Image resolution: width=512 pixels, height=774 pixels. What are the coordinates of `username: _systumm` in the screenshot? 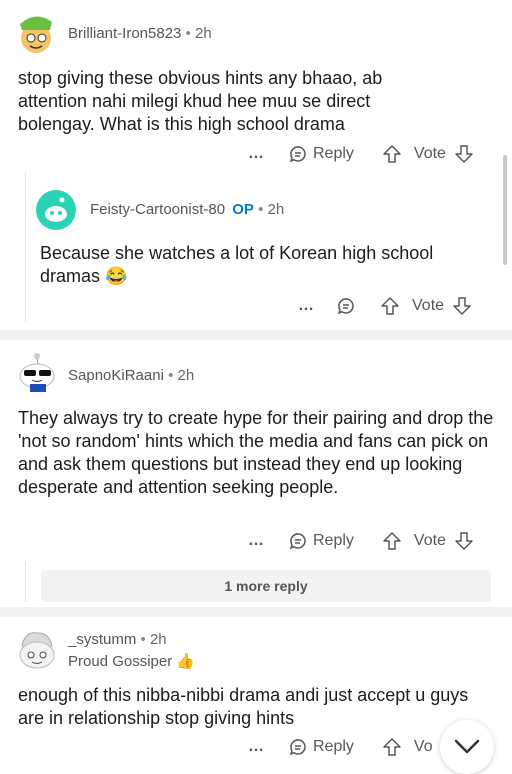 It's located at (102, 639).